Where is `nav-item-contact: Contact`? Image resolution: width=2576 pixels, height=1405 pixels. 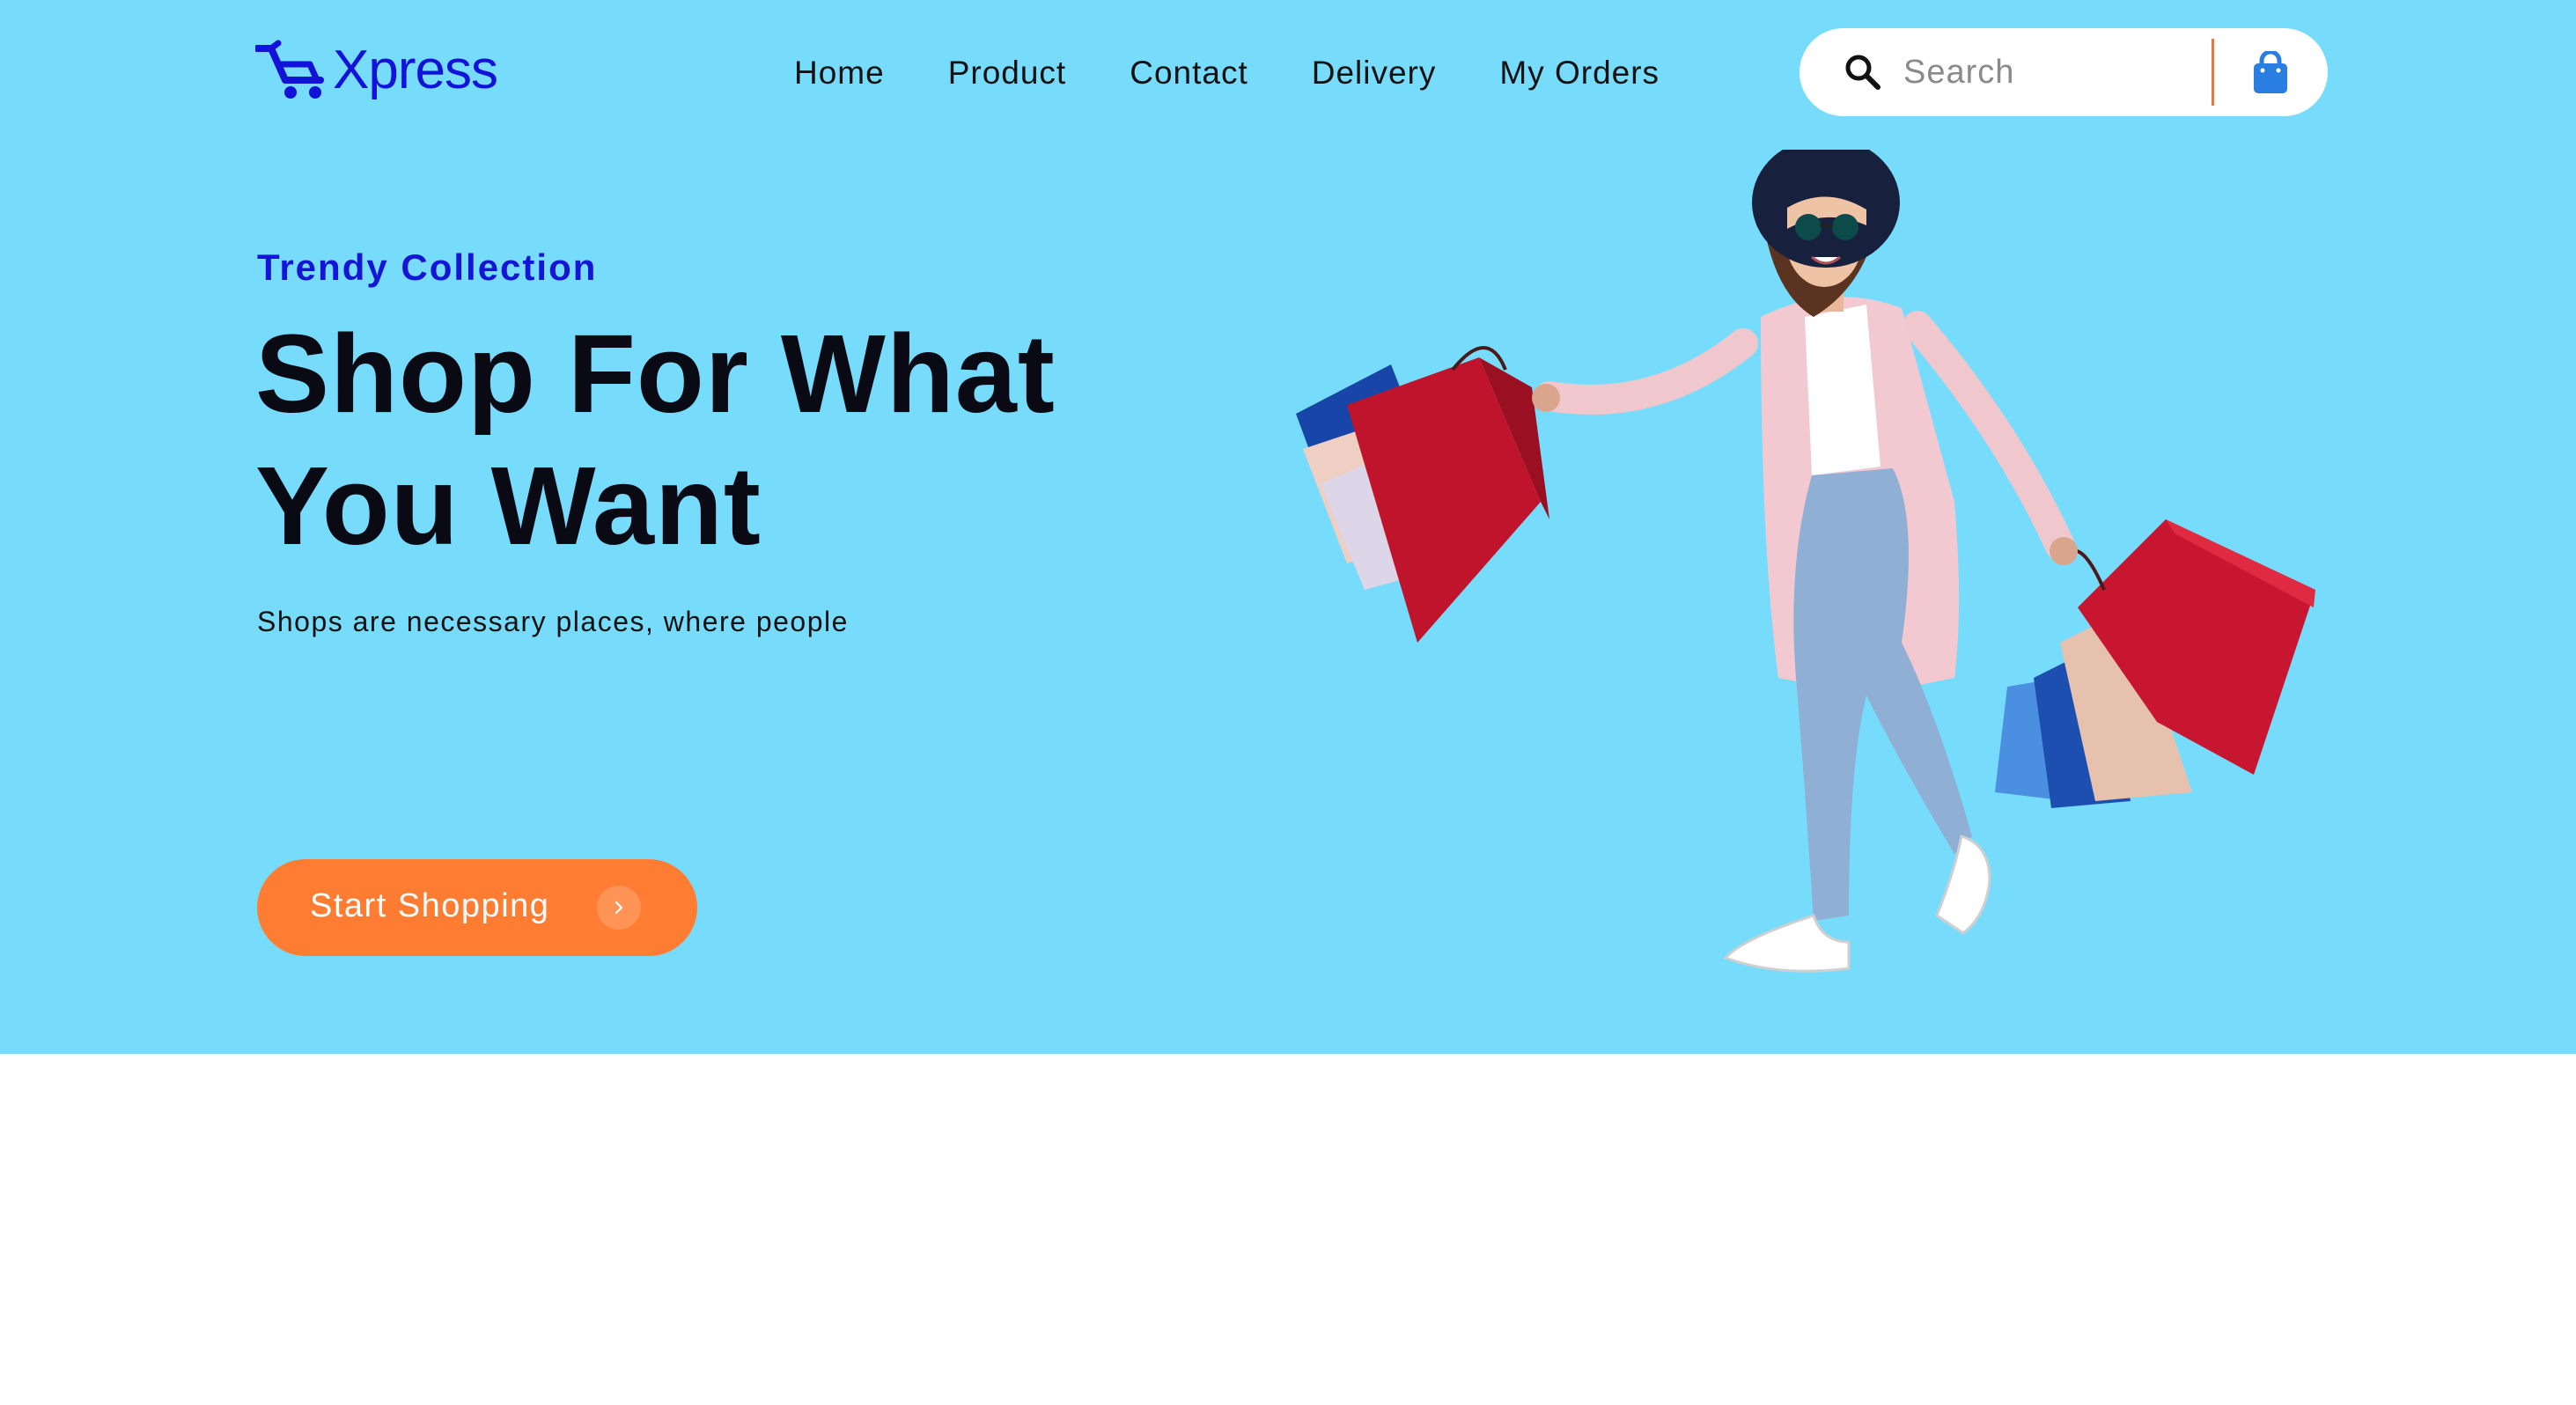 nav-item-contact: Contact is located at coordinates (1189, 73).